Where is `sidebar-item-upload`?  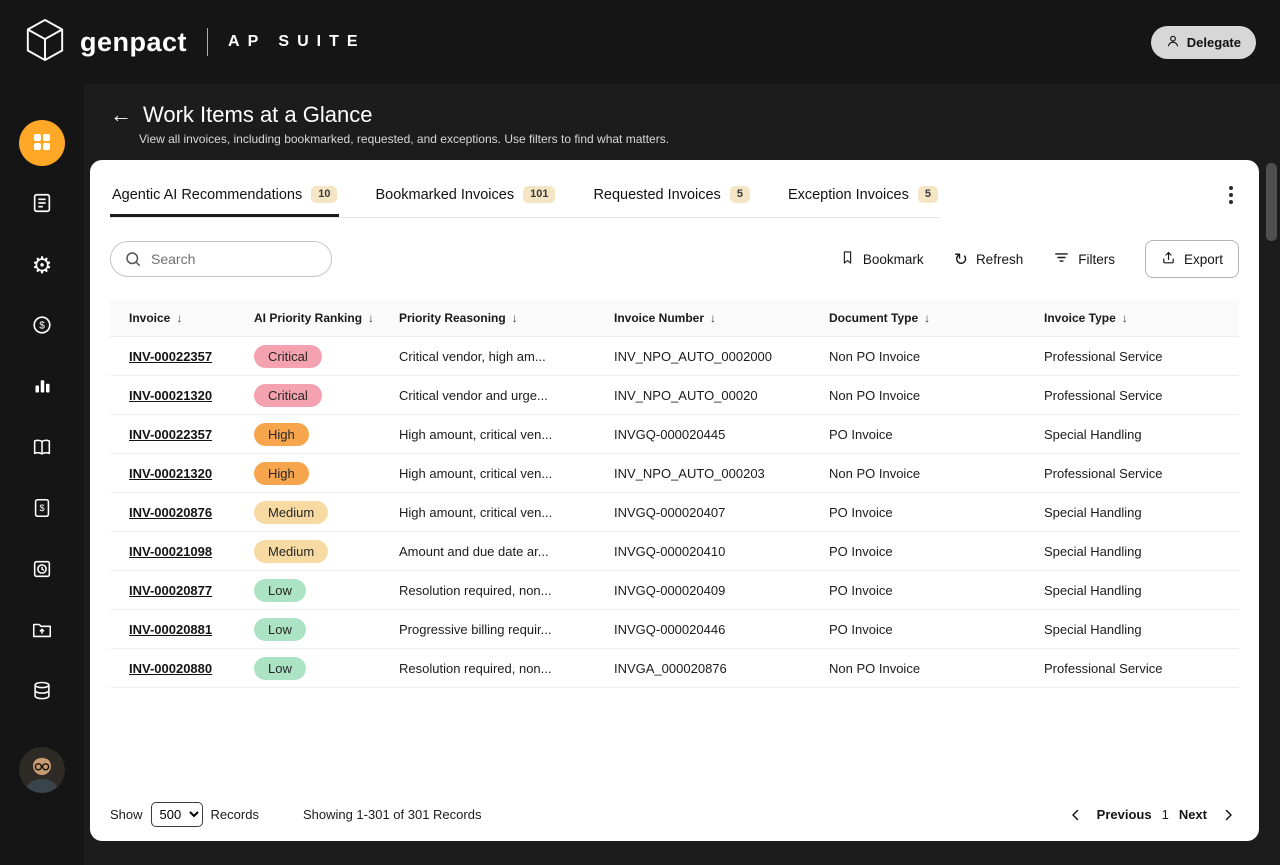
sidebar-item-upload is located at coordinates (42, 631).